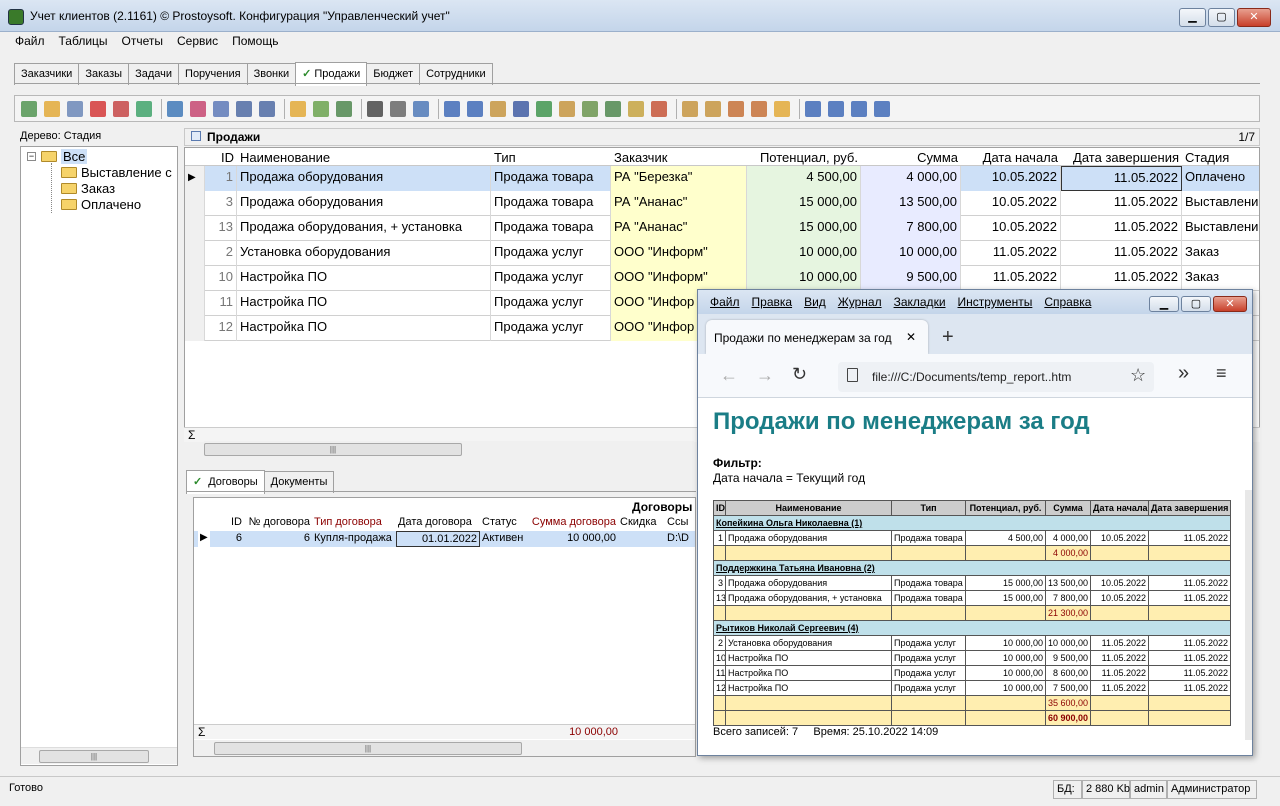 The width and height of the screenshot is (1280, 806). What do you see at coordinates (882, 109) in the screenshot?
I see `last-icon` at bounding box center [882, 109].